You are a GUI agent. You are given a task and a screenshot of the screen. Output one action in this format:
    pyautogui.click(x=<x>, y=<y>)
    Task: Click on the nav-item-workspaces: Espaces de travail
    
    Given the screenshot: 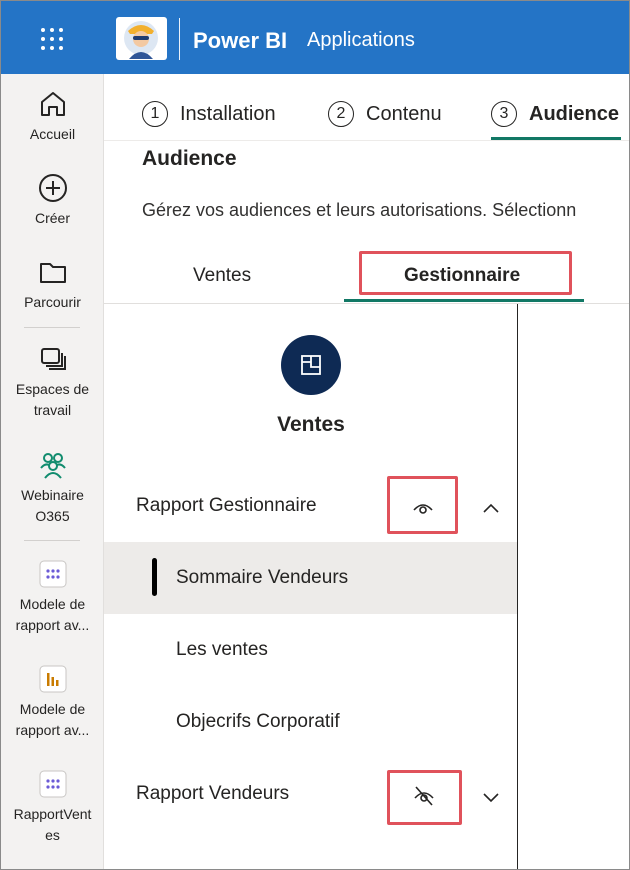 What is the action you would take?
    pyautogui.click(x=52, y=382)
    